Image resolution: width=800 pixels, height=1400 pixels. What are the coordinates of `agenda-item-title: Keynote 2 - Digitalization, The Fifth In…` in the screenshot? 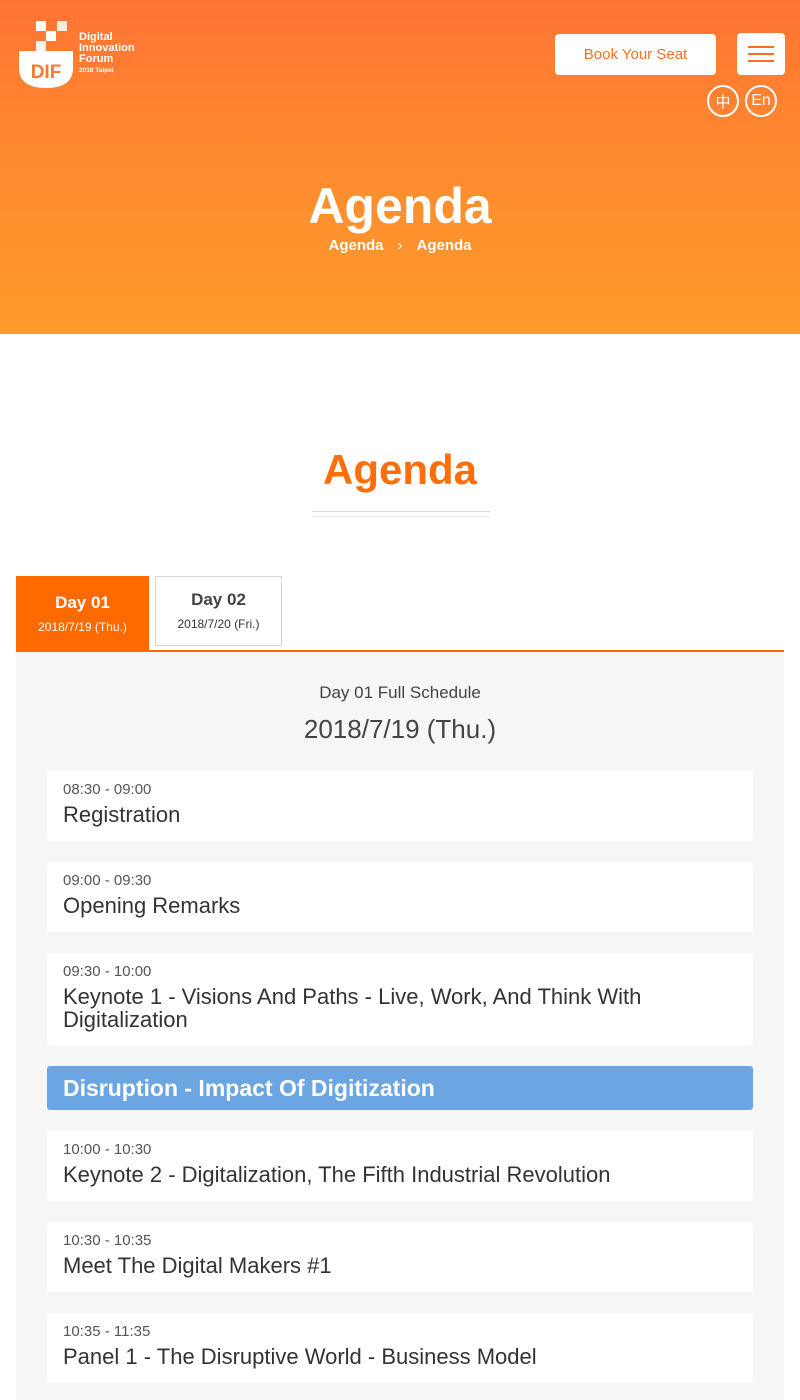 It's located at (337, 1174).